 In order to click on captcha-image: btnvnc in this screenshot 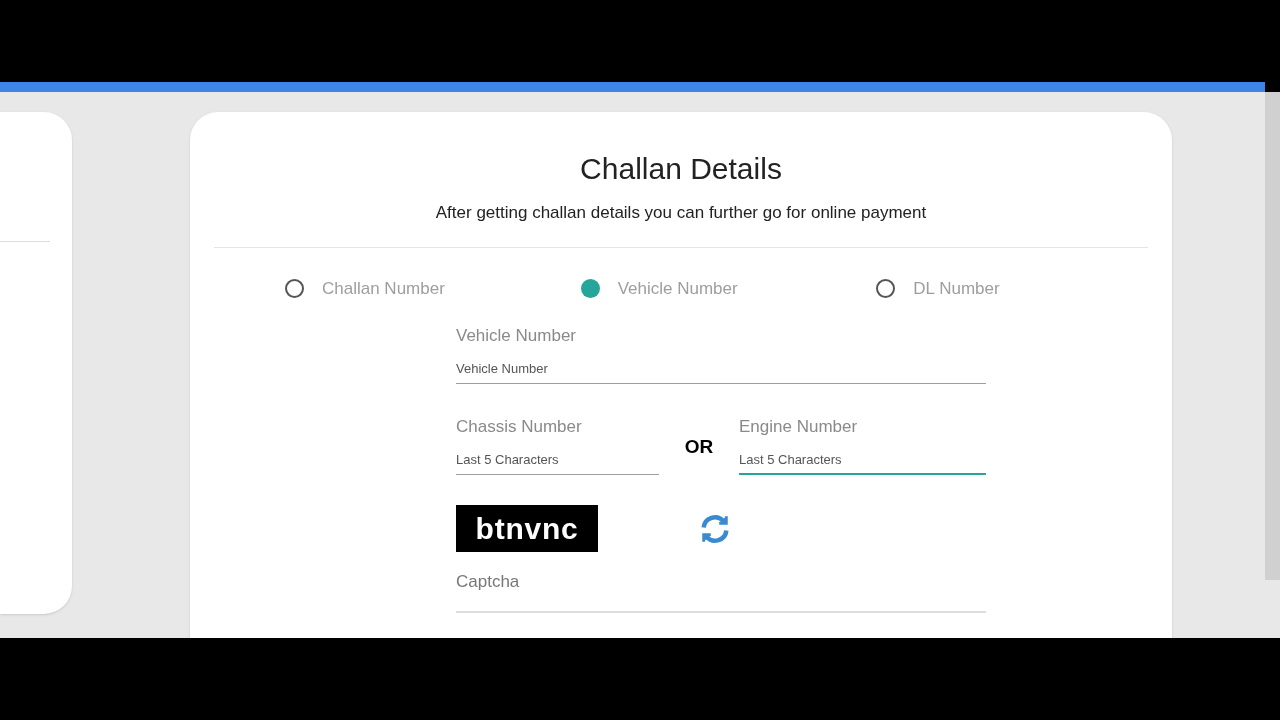, I will do `click(527, 528)`.